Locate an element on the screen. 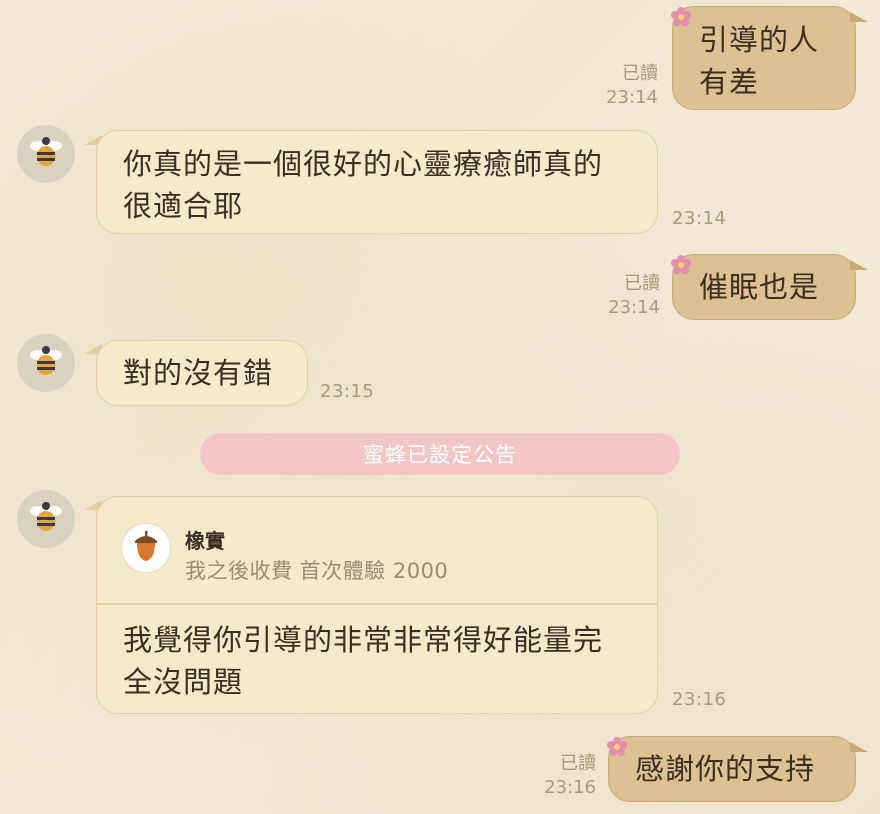 This screenshot has width=880, height=814. message-bubble-outgoing: 感謝你的支持 is located at coordinates (732, 769).